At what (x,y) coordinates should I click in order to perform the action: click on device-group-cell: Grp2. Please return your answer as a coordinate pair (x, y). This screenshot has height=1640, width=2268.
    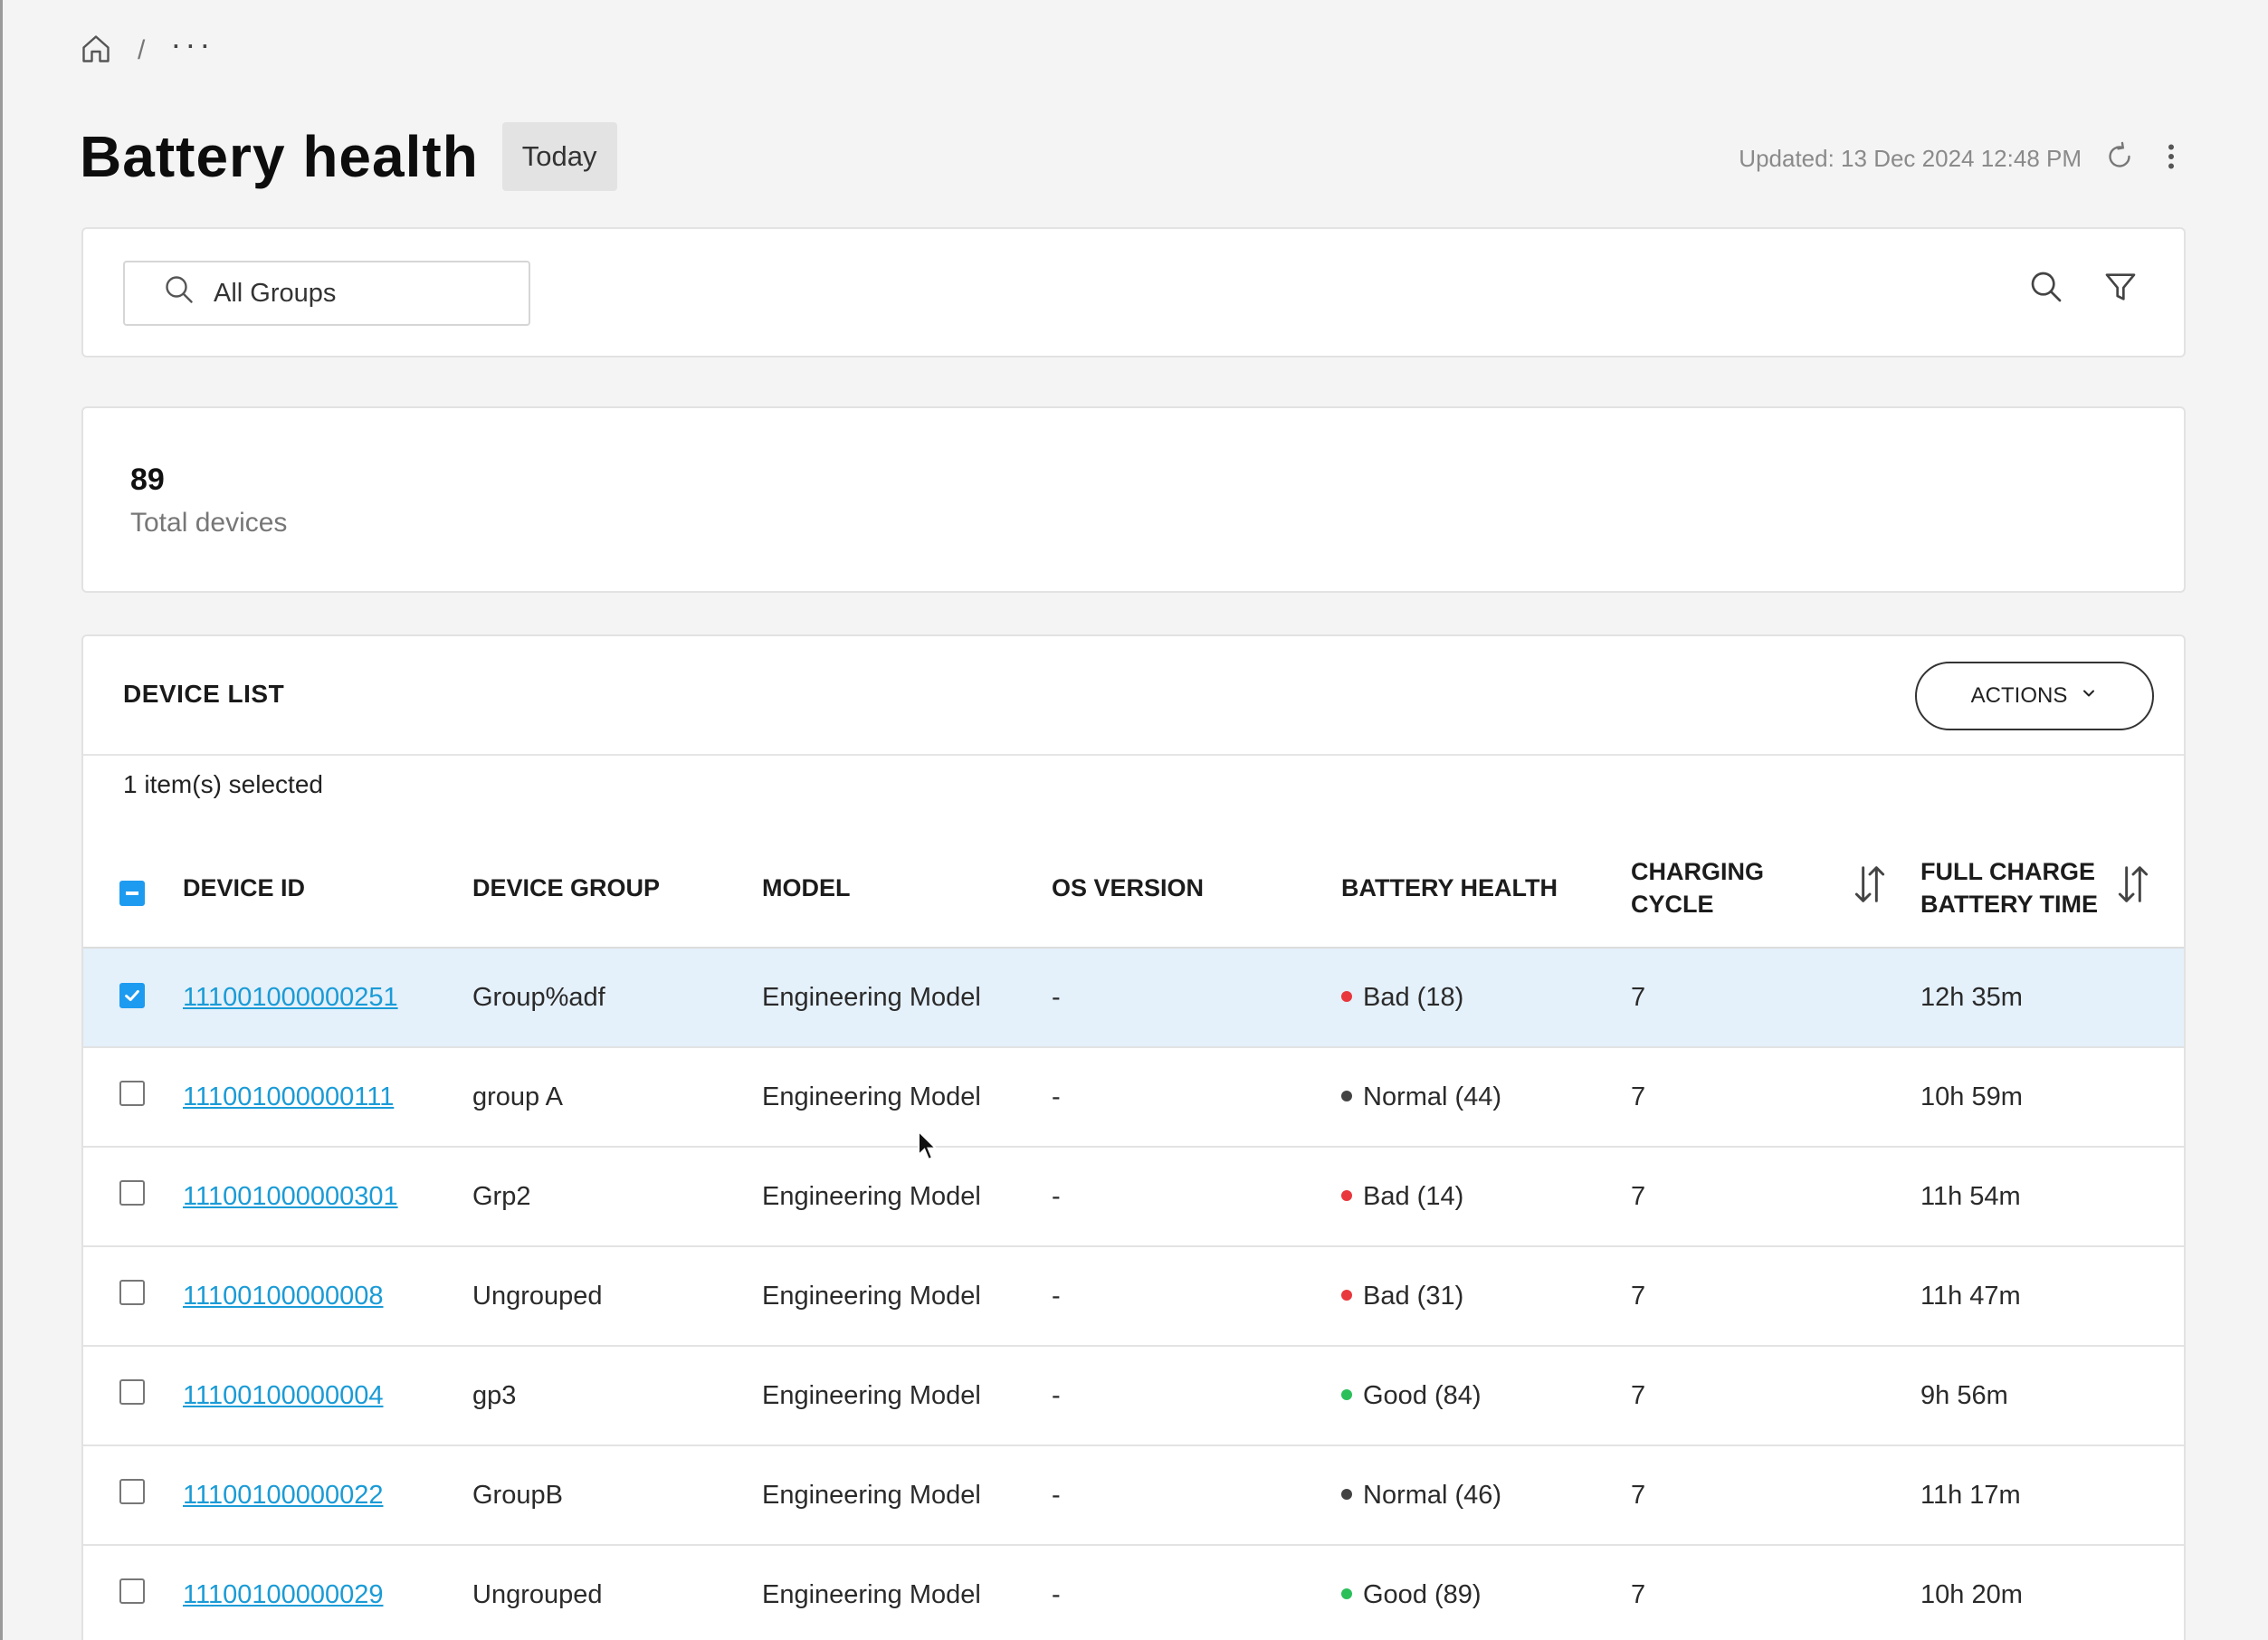
    Looking at the image, I should click on (617, 1197).